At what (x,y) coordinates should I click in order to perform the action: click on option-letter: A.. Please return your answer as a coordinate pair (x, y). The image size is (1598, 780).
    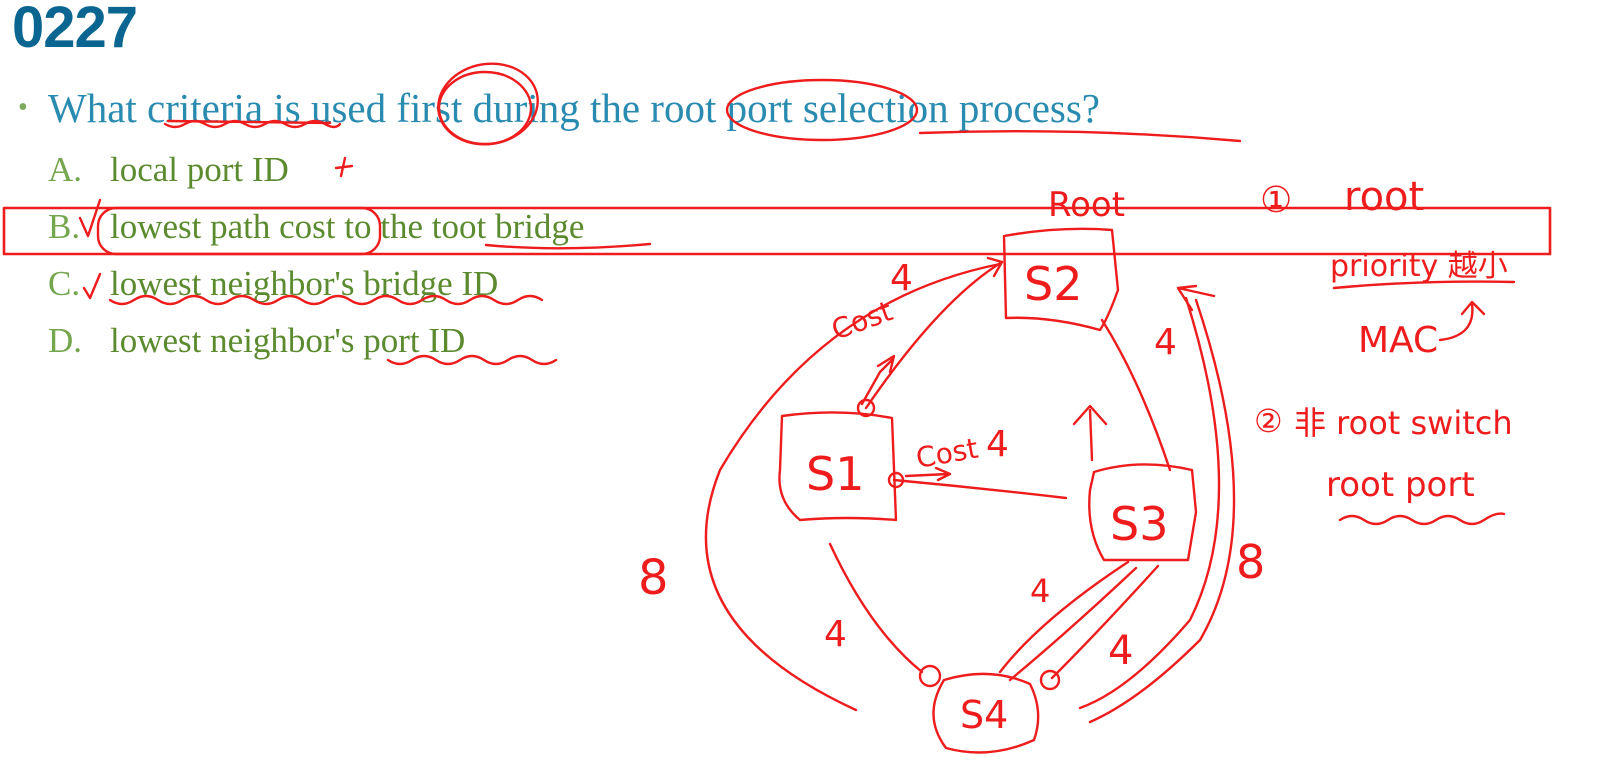
    Looking at the image, I should click on (65, 169).